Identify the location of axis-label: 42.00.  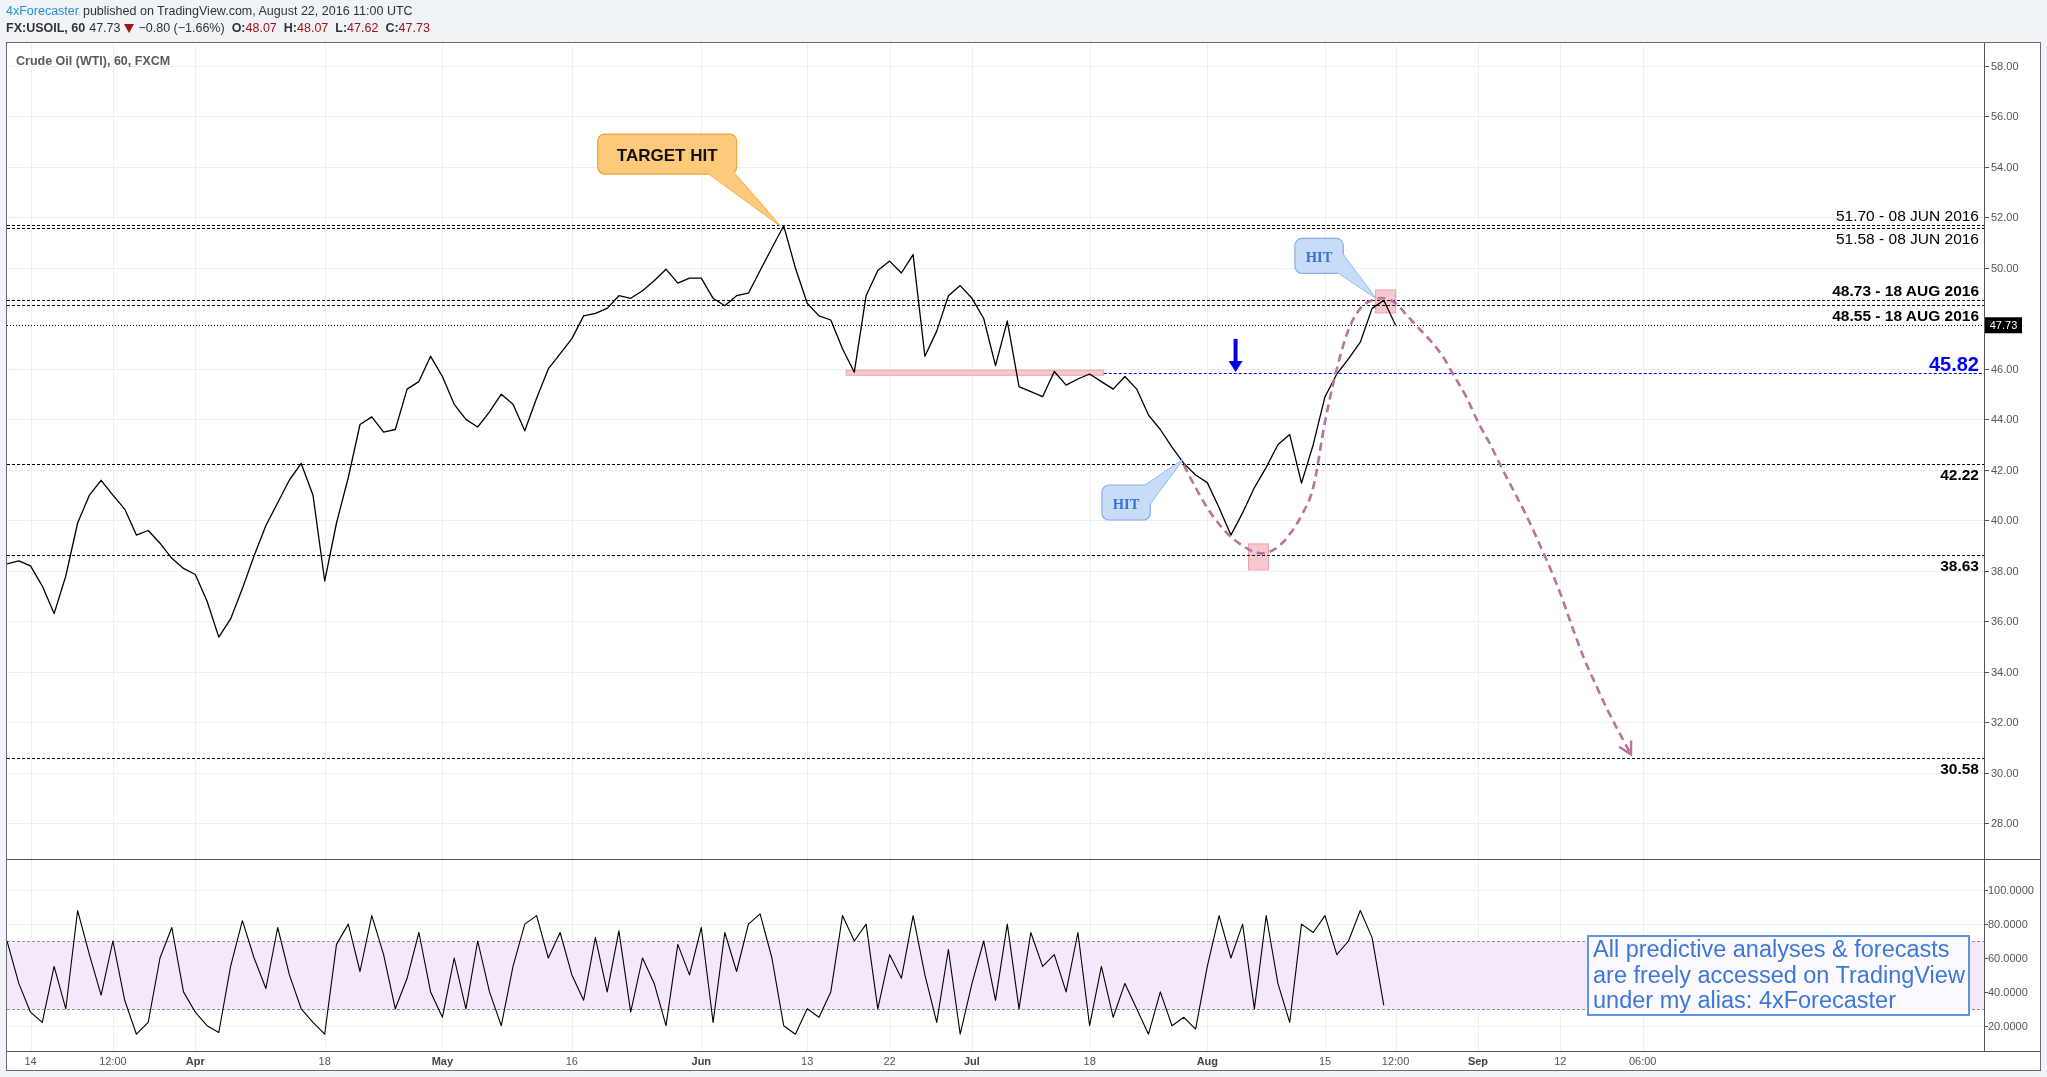
(2005, 469).